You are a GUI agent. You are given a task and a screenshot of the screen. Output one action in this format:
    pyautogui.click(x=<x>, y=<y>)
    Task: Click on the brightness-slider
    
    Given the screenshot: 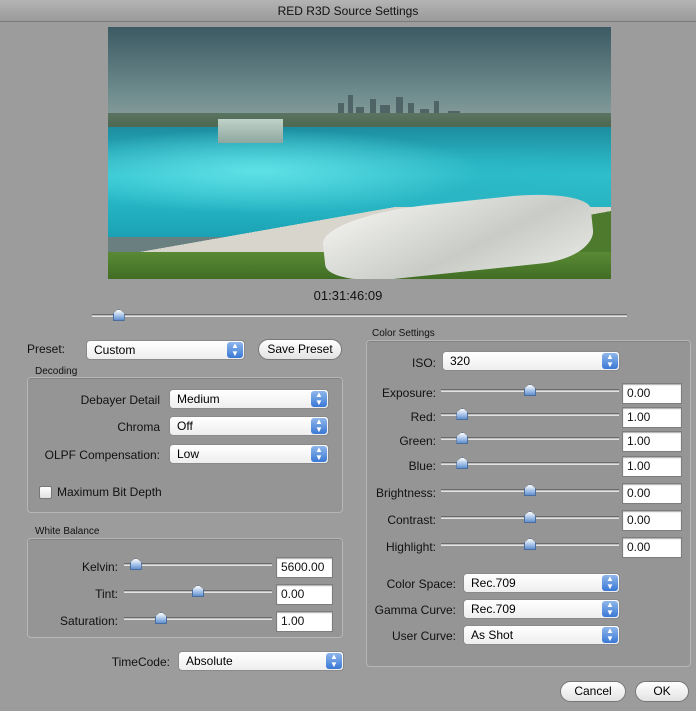 What is the action you would take?
    pyautogui.click(x=530, y=493)
    